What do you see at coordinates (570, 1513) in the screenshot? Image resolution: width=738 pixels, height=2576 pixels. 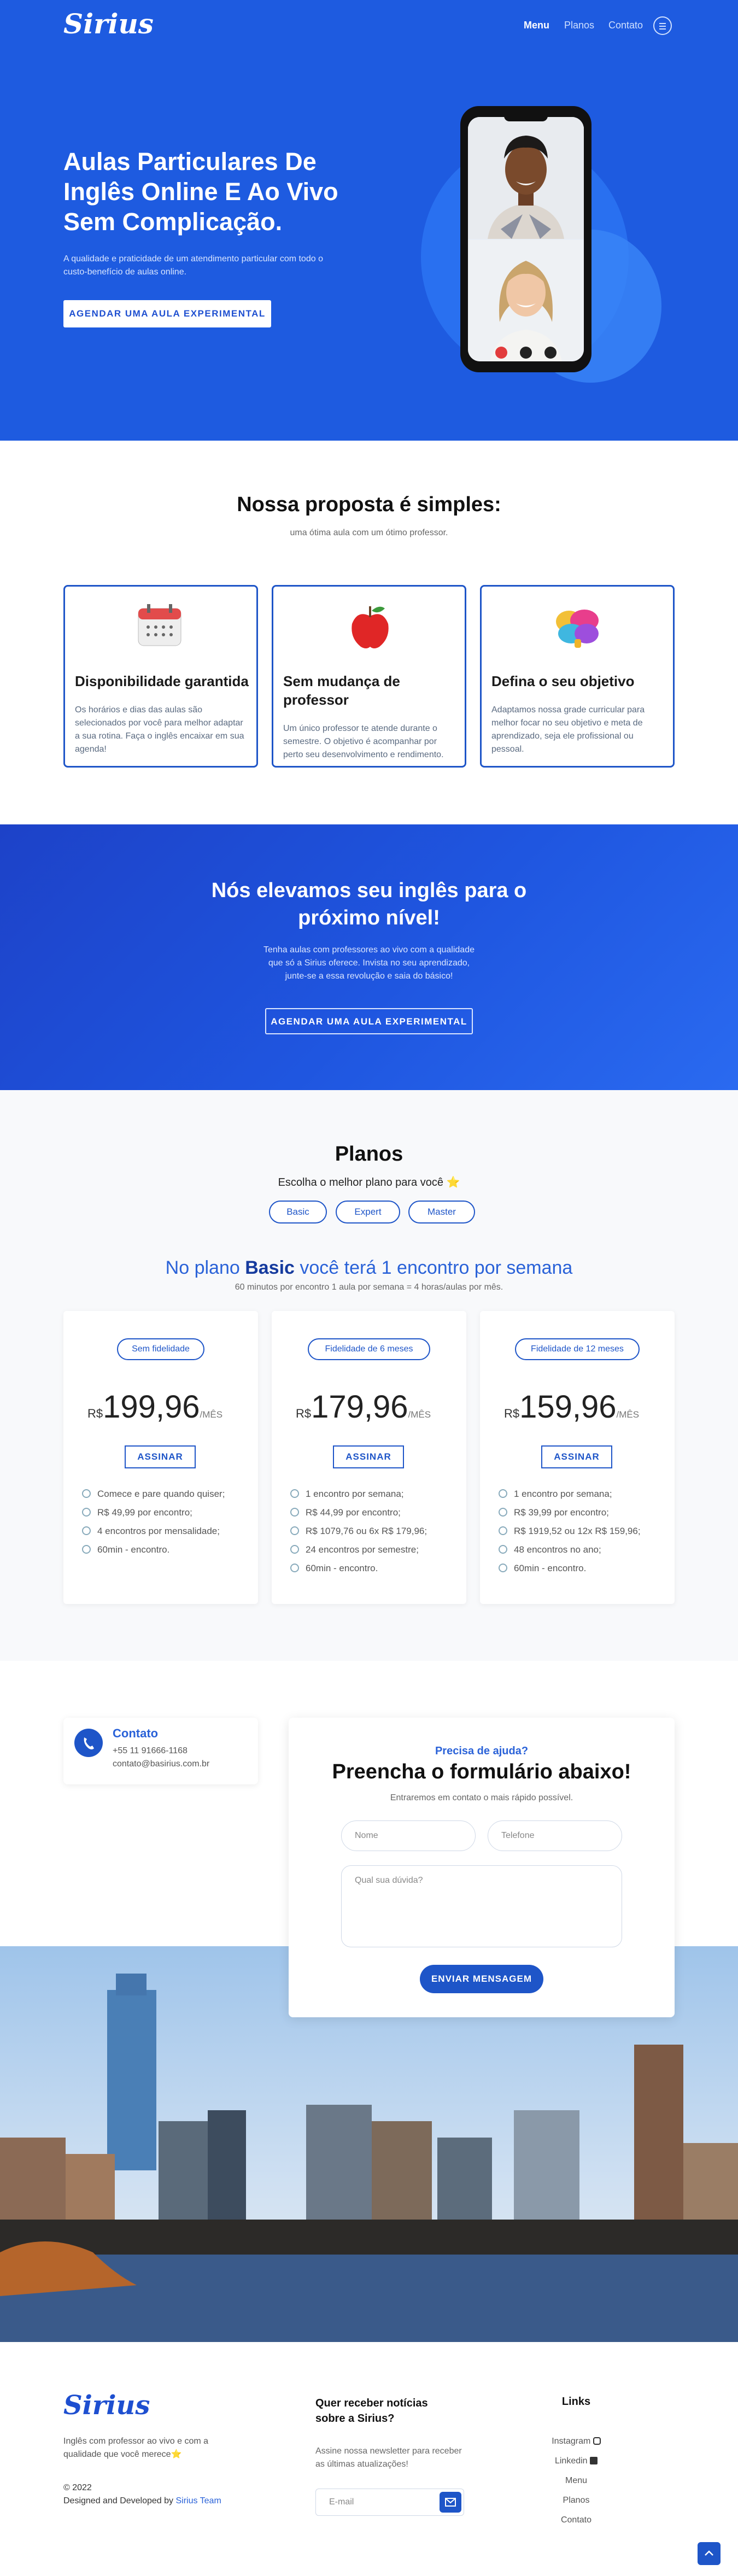 I see `plan-feature: R$ 39,99 por encontro;` at bounding box center [570, 1513].